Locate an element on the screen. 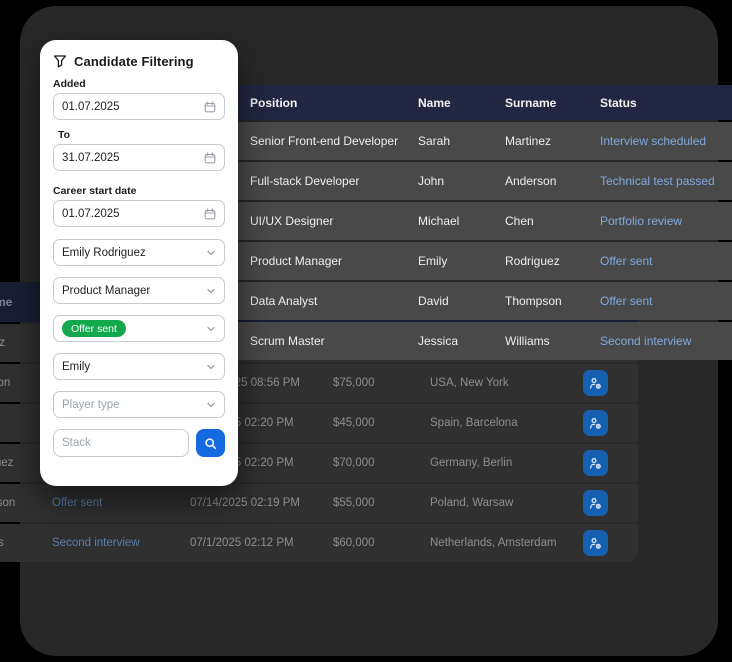 The image size is (732, 662). position-cell: Data Analyst is located at coordinates (284, 301).